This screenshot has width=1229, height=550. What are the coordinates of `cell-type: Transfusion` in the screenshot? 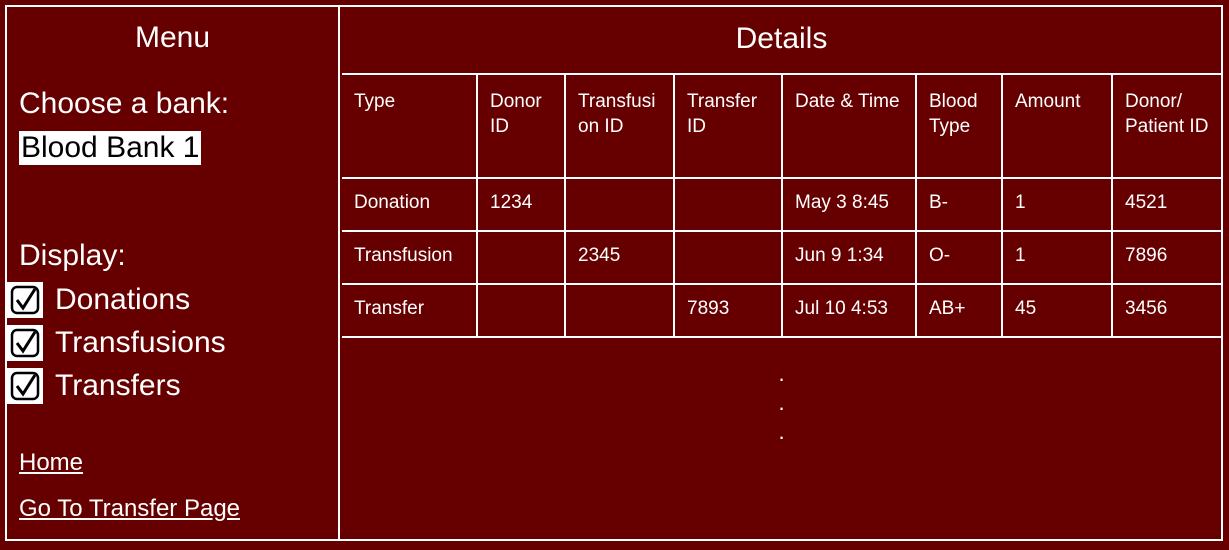 It's located at (410, 258).